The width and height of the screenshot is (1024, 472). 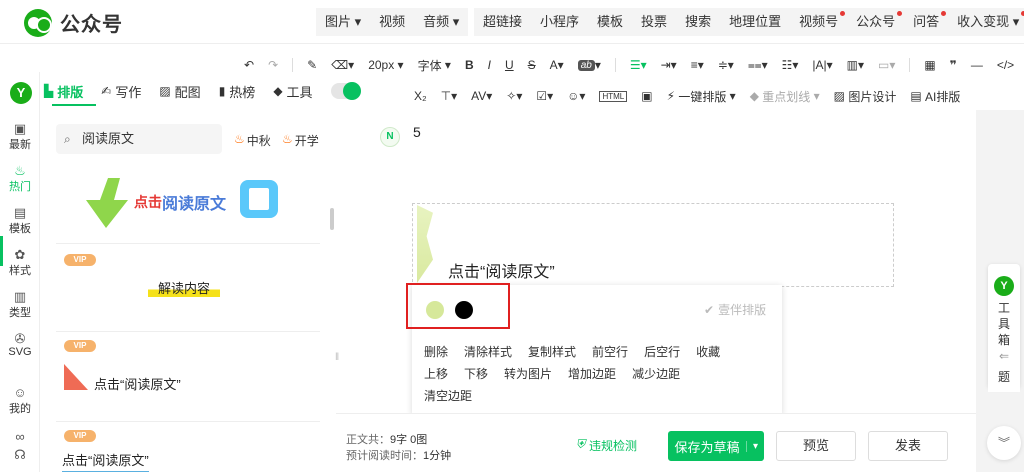 I want to click on html-icon: HTML, so click(x=613, y=96).